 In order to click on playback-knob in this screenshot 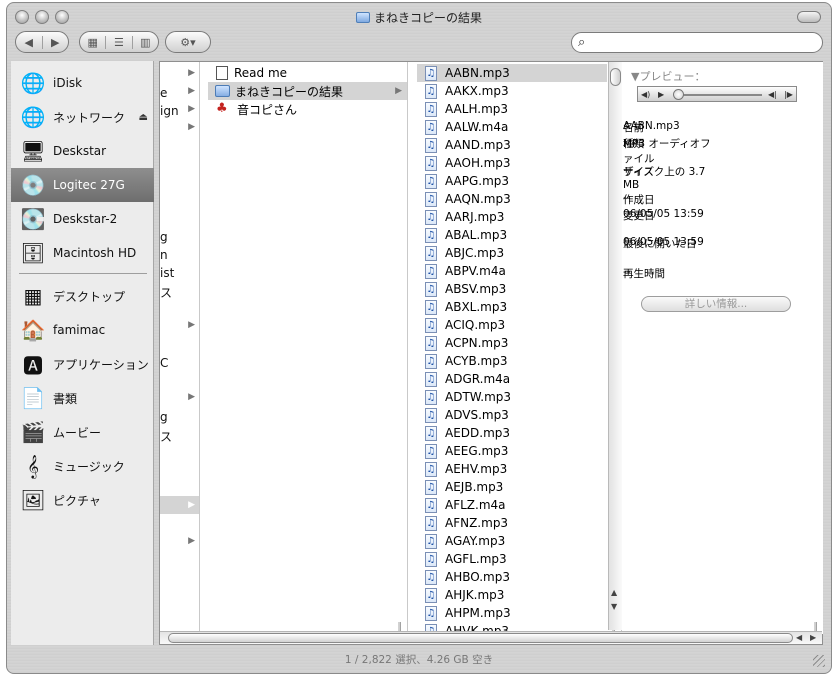, I will do `click(678, 94)`.